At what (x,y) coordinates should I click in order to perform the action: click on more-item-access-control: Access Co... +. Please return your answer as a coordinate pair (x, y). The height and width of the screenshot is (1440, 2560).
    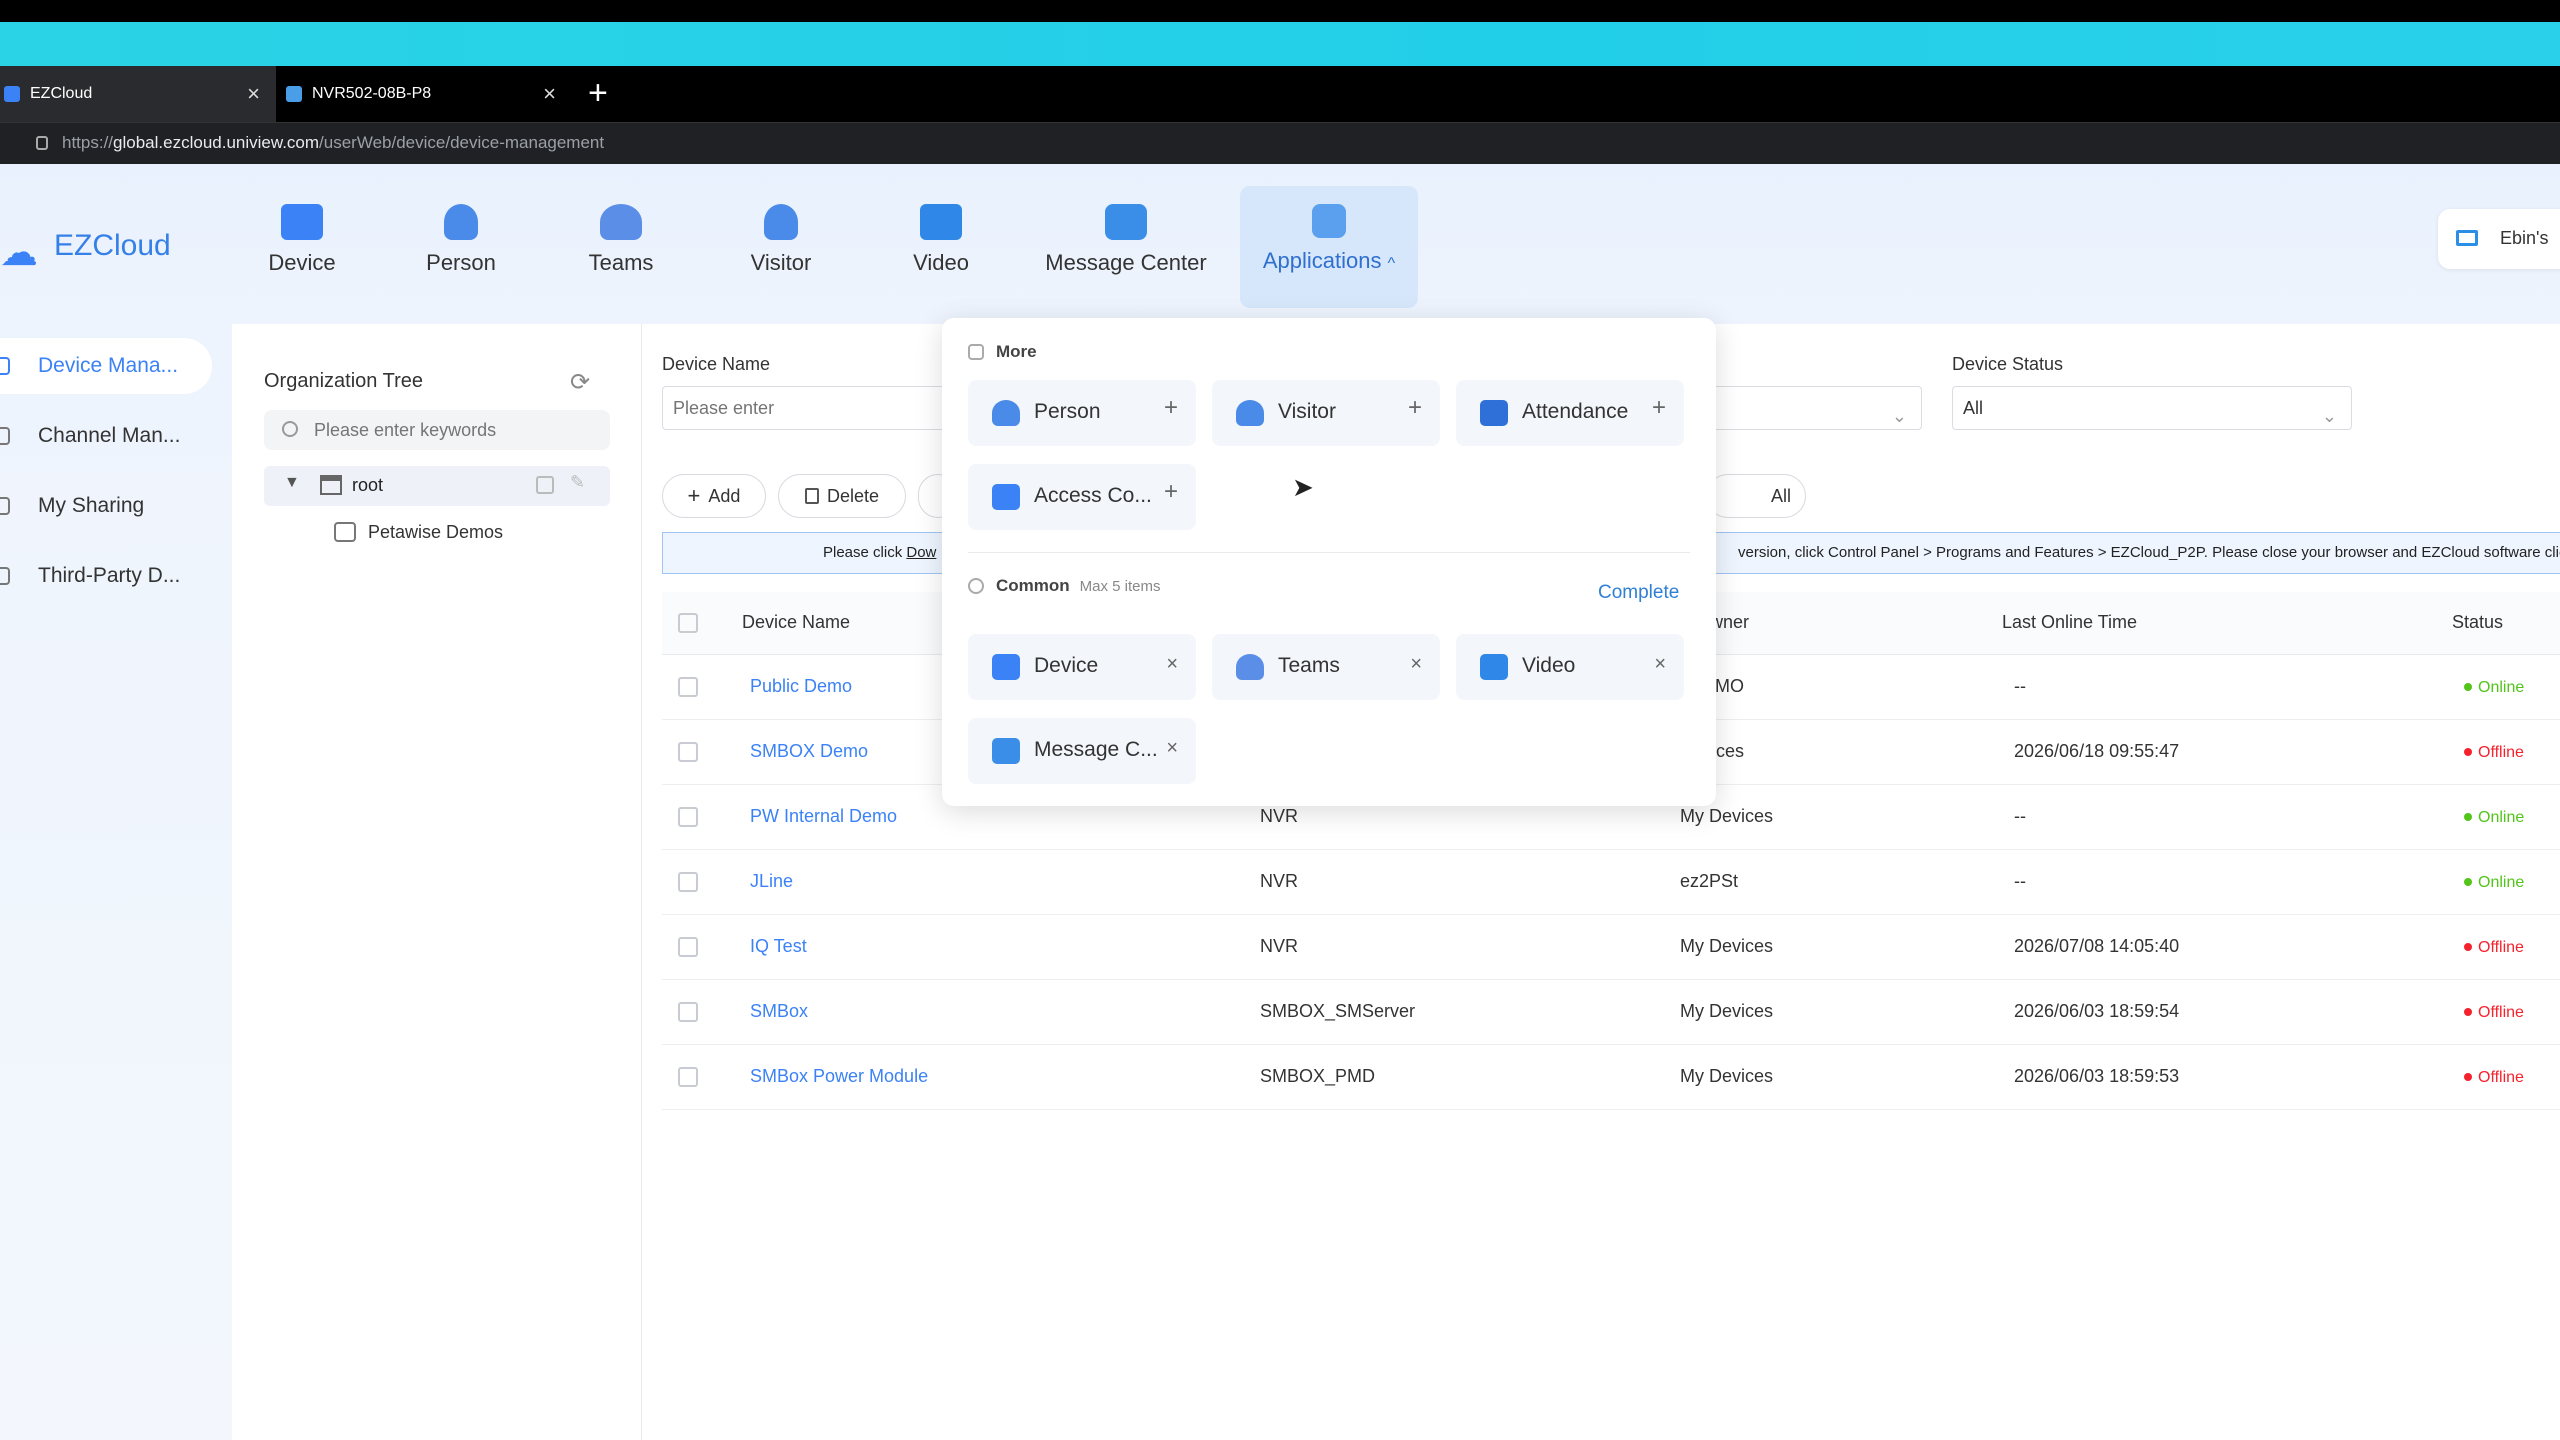
    Looking at the image, I should click on (1082, 497).